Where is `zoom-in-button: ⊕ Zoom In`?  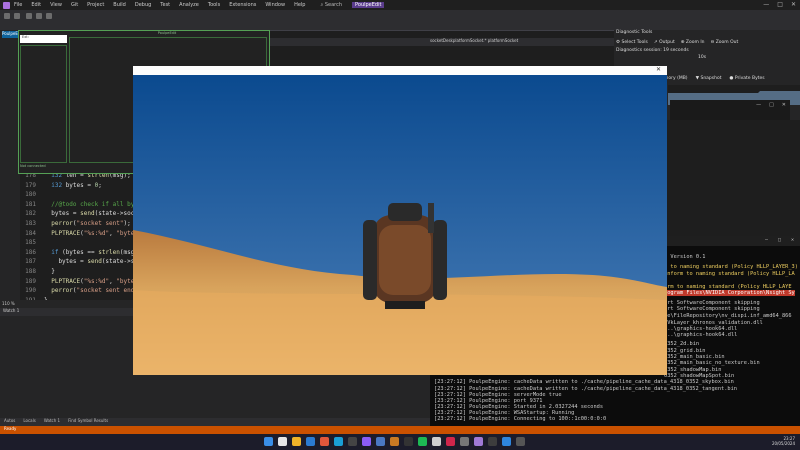 zoom-in-button: ⊕ Zoom In is located at coordinates (693, 42).